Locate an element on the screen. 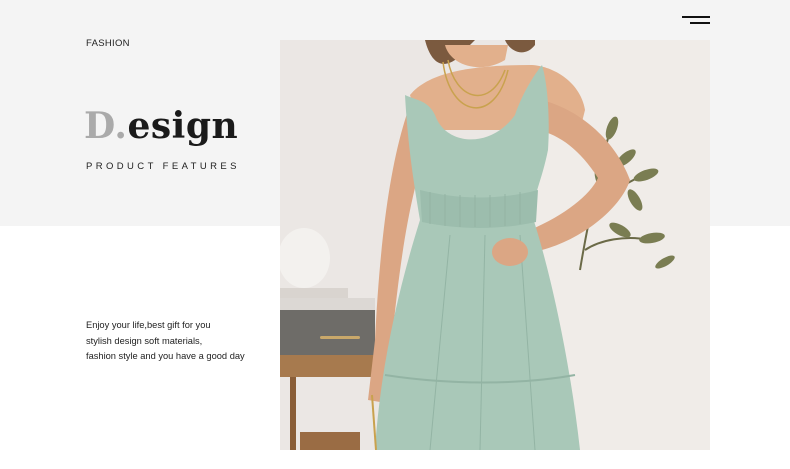  category-label: FASHION is located at coordinates (108, 43).